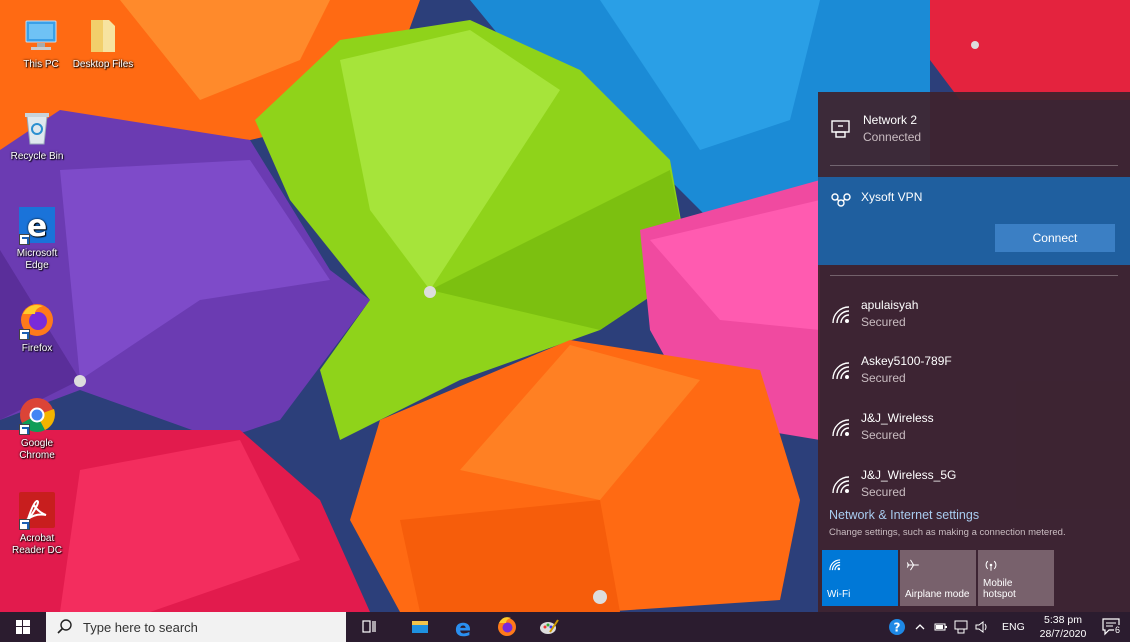  What do you see at coordinates (839, 594) in the screenshot?
I see `tile-label: Wi-Fi` at bounding box center [839, 594].